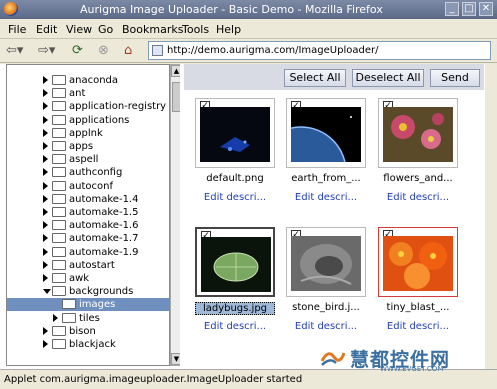 This screenshot has height=389, width=497. Describe the element at coordinates (11, 9) in the screenshot. I see `firefox-icon` at that location.